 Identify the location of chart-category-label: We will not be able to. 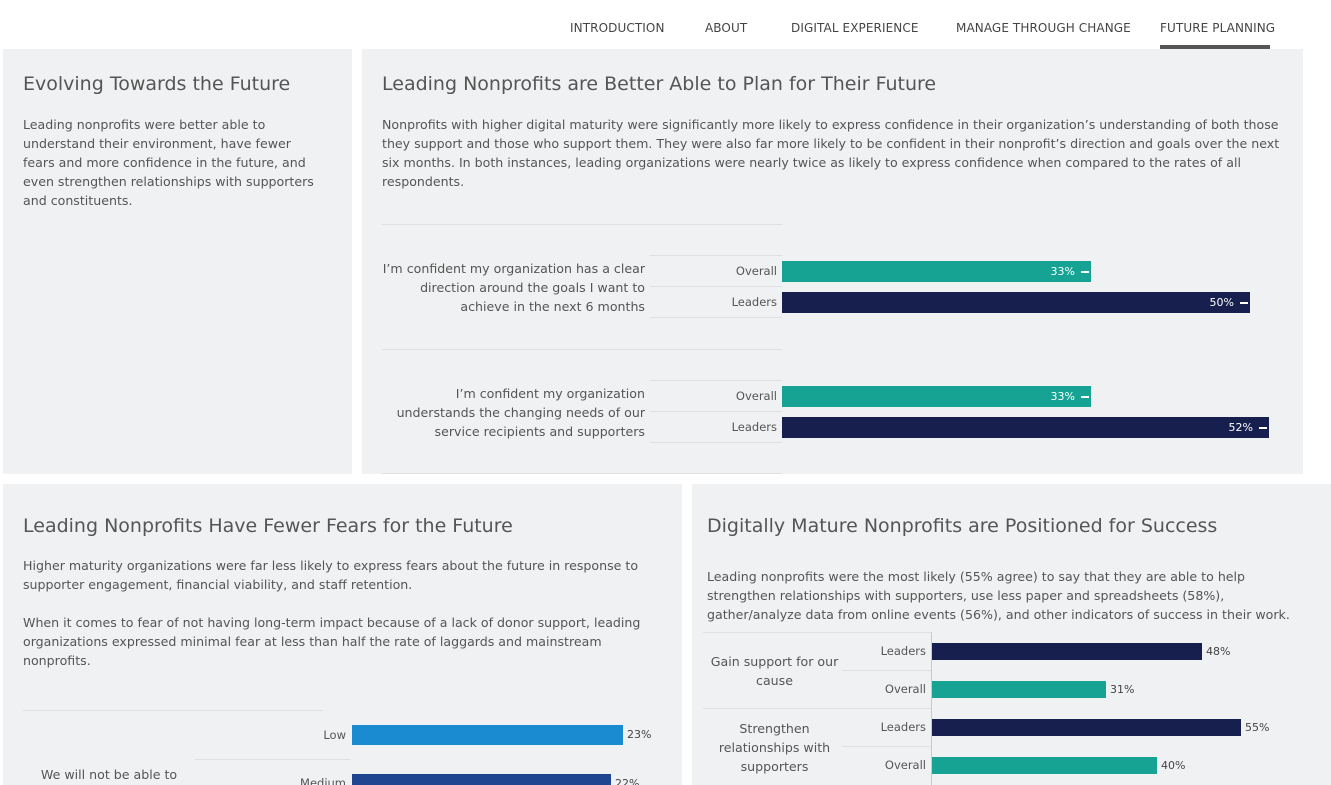
(109, 774).